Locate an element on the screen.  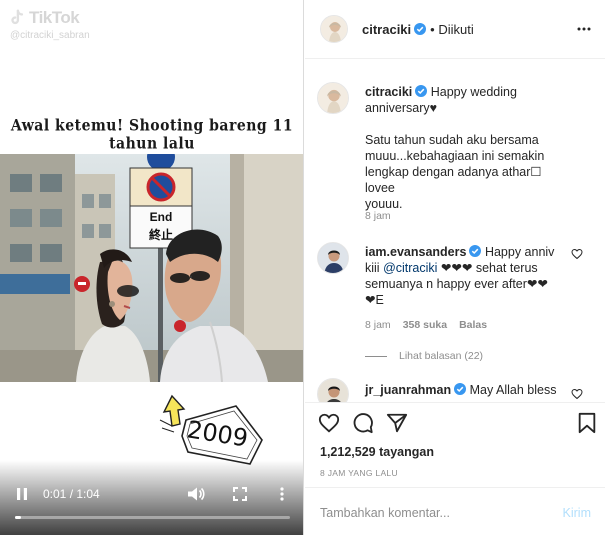
comment-text-b: kiii is located at coordinates (372, 268).